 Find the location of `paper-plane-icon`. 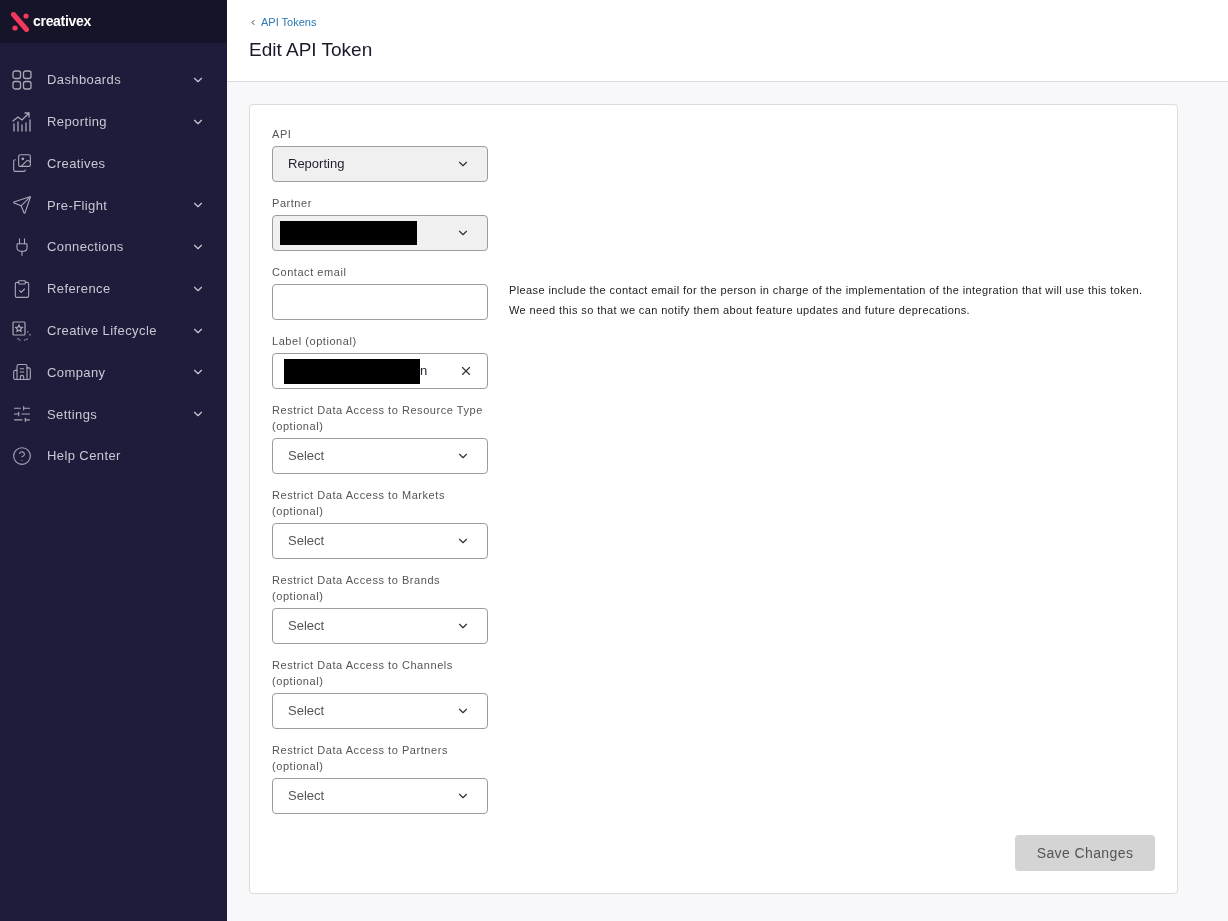

paper-plane-icon is located at coordinates (22, 205).